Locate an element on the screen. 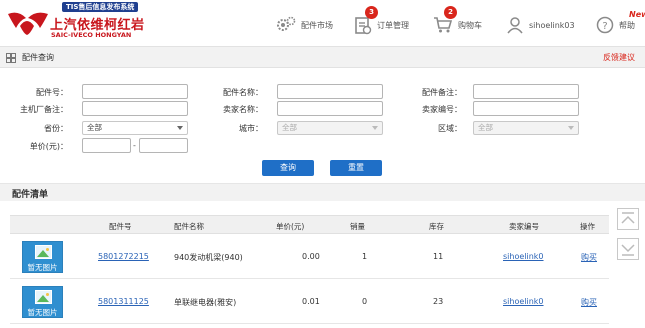 The height and width of the screenshot is (328, 645). province-label: 省份： is located at coordinates (56, 128).